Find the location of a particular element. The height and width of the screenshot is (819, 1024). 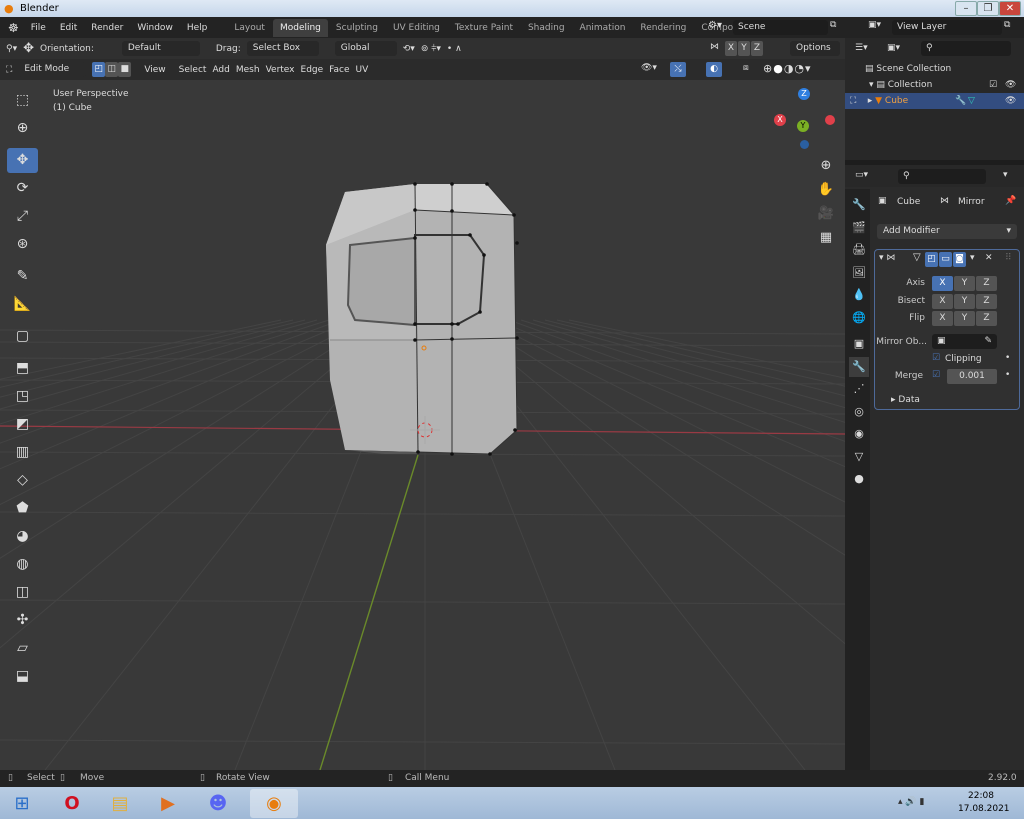

properties-tab-particles-icon: ⋰ is located at coordinates (859, 389).